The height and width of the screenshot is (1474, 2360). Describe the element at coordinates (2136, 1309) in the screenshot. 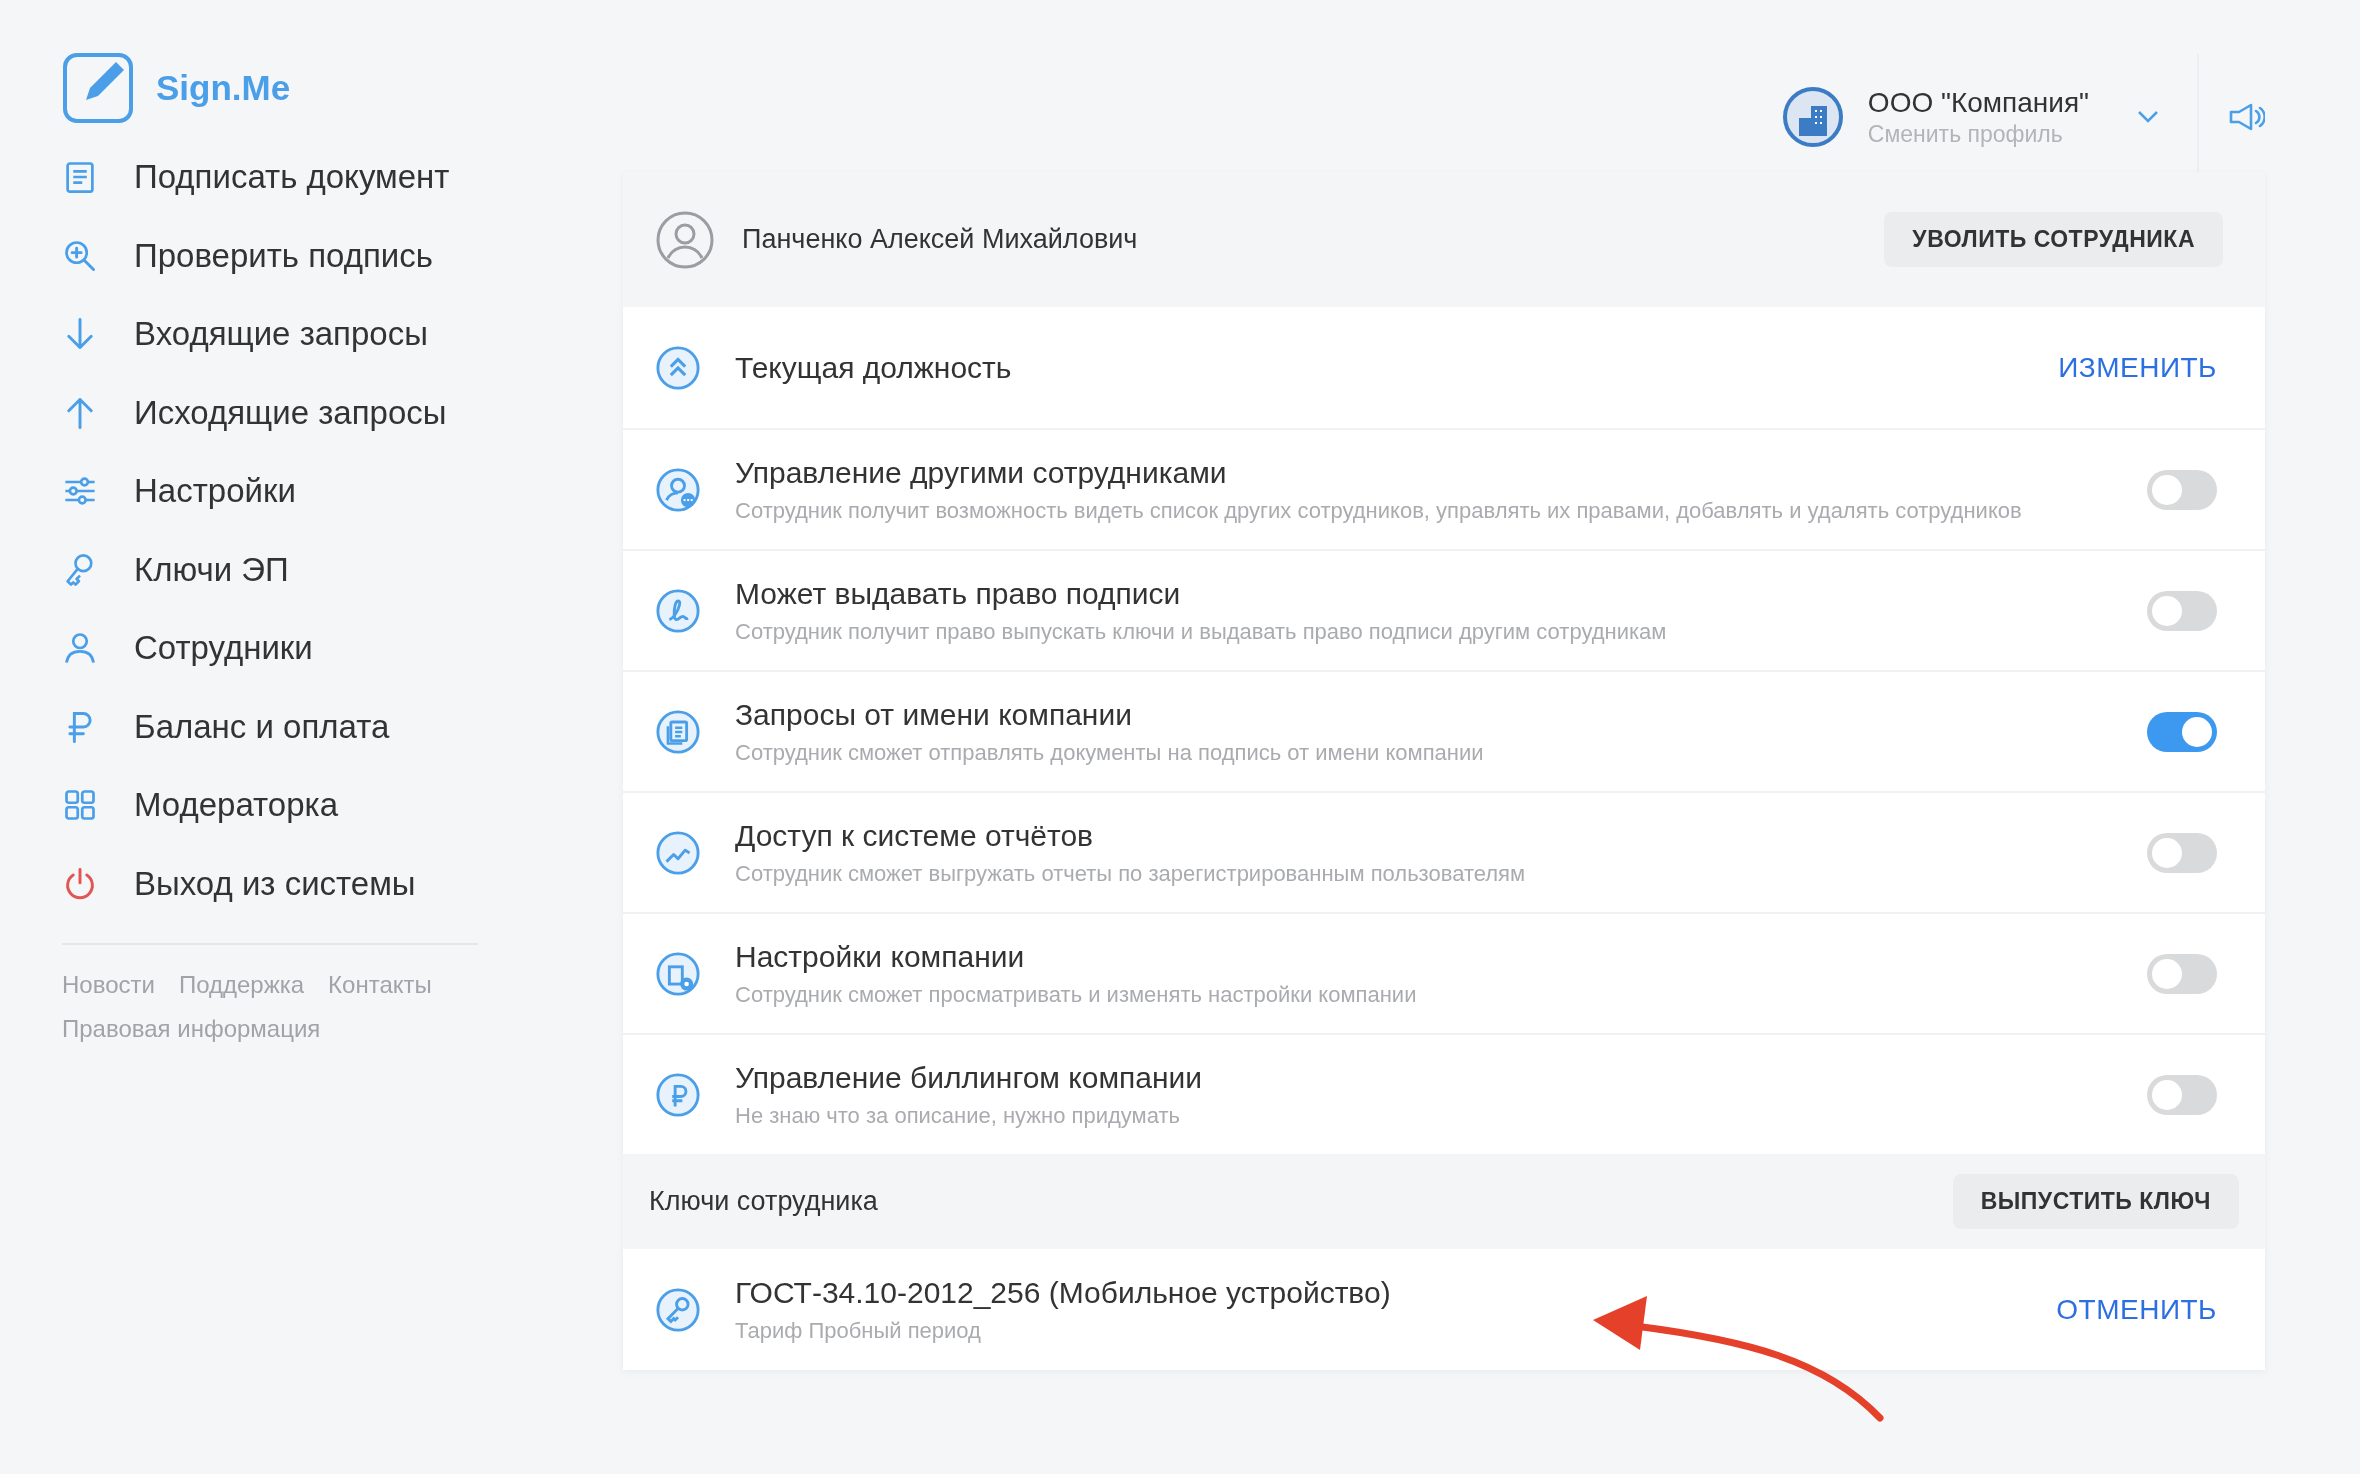

I see `cancel-link: ОТМЕНИТЬ` at that location.